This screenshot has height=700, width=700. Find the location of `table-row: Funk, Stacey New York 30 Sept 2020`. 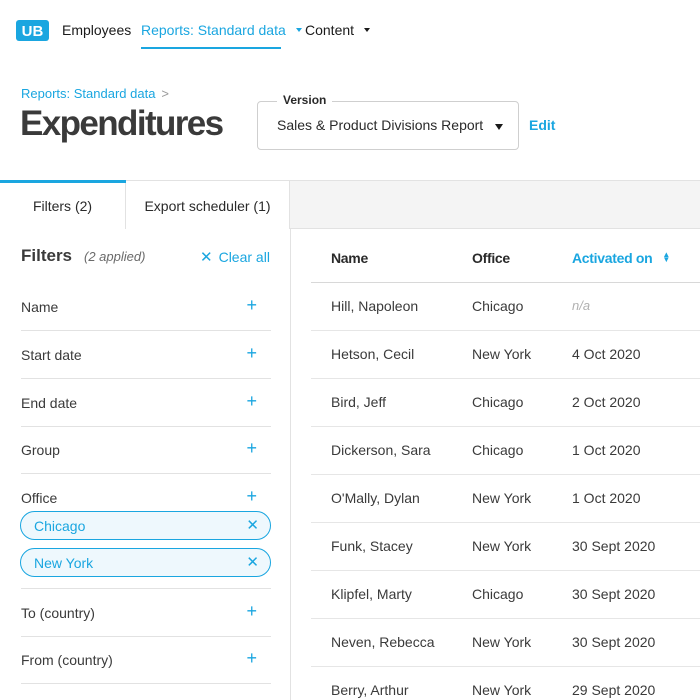

table-row: Funk, Stacey New York 30 Sept 2020 is located at coordinates (505, 547).